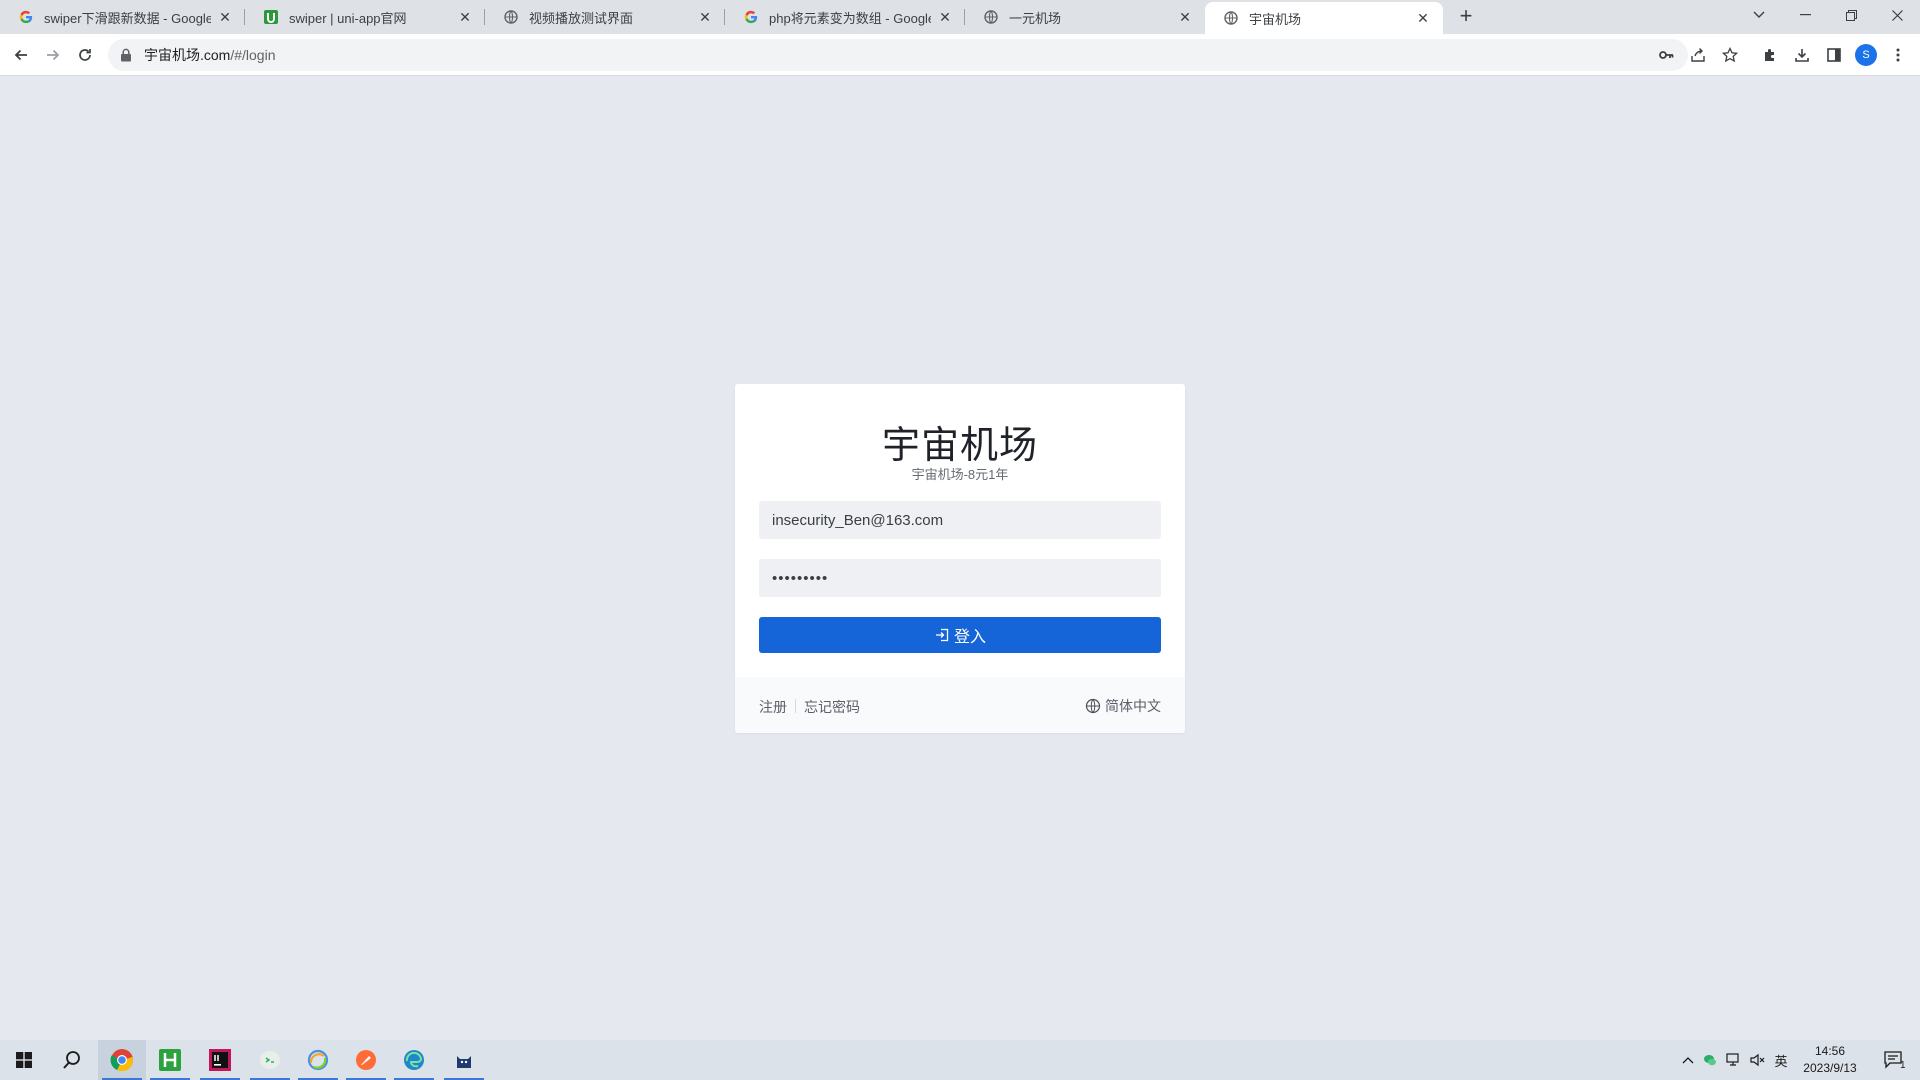  Describe the element at coordinates (1035, 18) in the screenshot. I see `tab-title: 一元机场` at that location.